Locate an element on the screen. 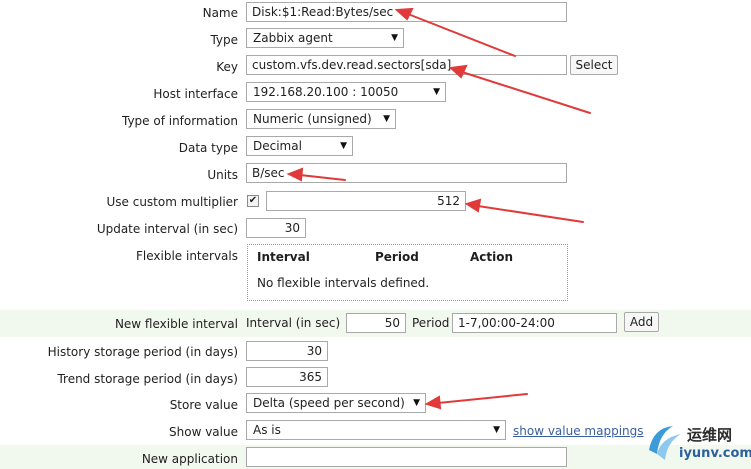 This screenshot has height=469, width=751. watermark-logo: 运维网 iyunv.com is located at coordinates (697, 442).